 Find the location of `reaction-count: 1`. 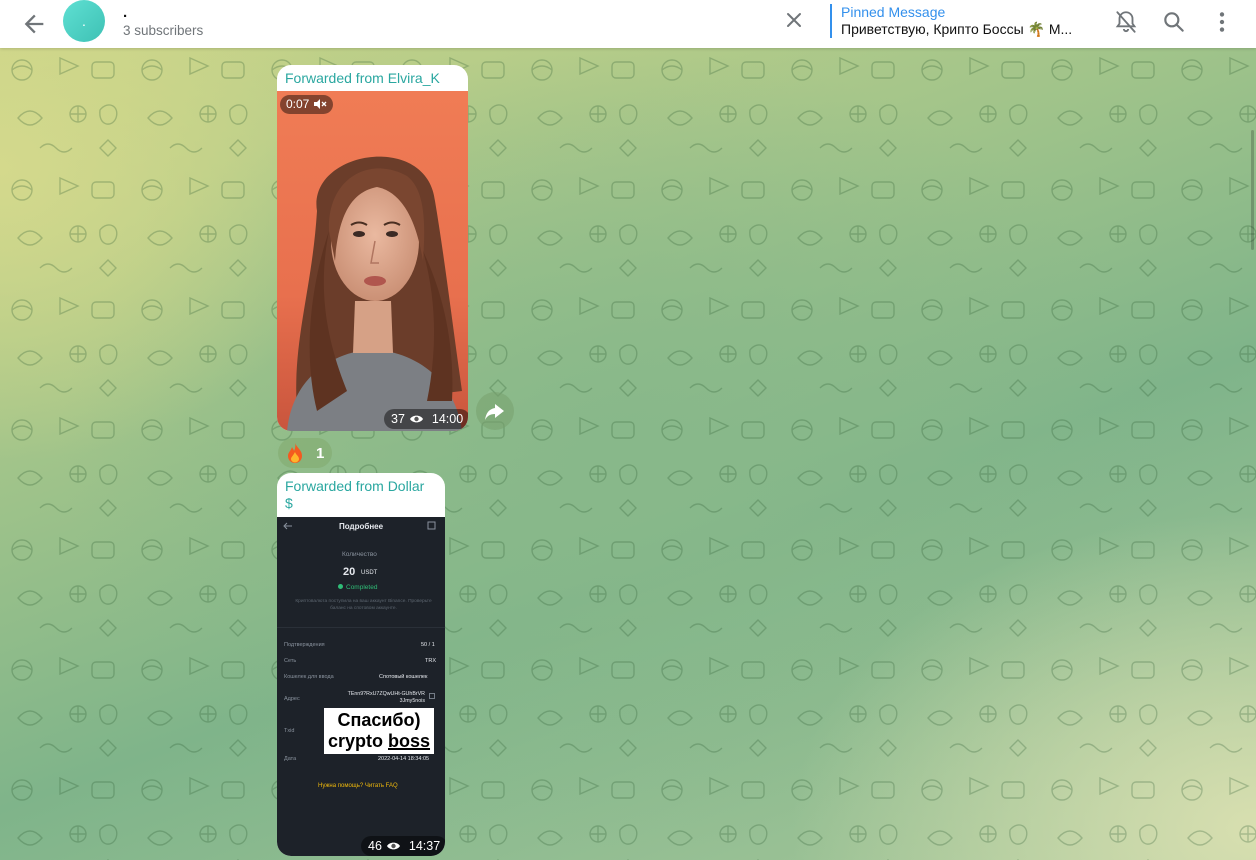

reaction-count: 1 is located at coordinates (320, 453).